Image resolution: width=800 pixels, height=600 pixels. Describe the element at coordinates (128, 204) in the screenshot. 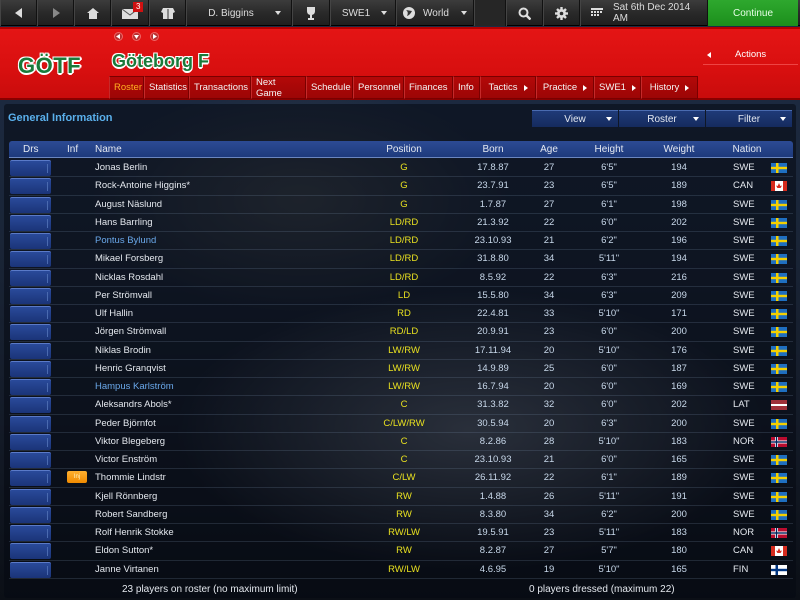

I see `player-name: August Näslund` at that location.